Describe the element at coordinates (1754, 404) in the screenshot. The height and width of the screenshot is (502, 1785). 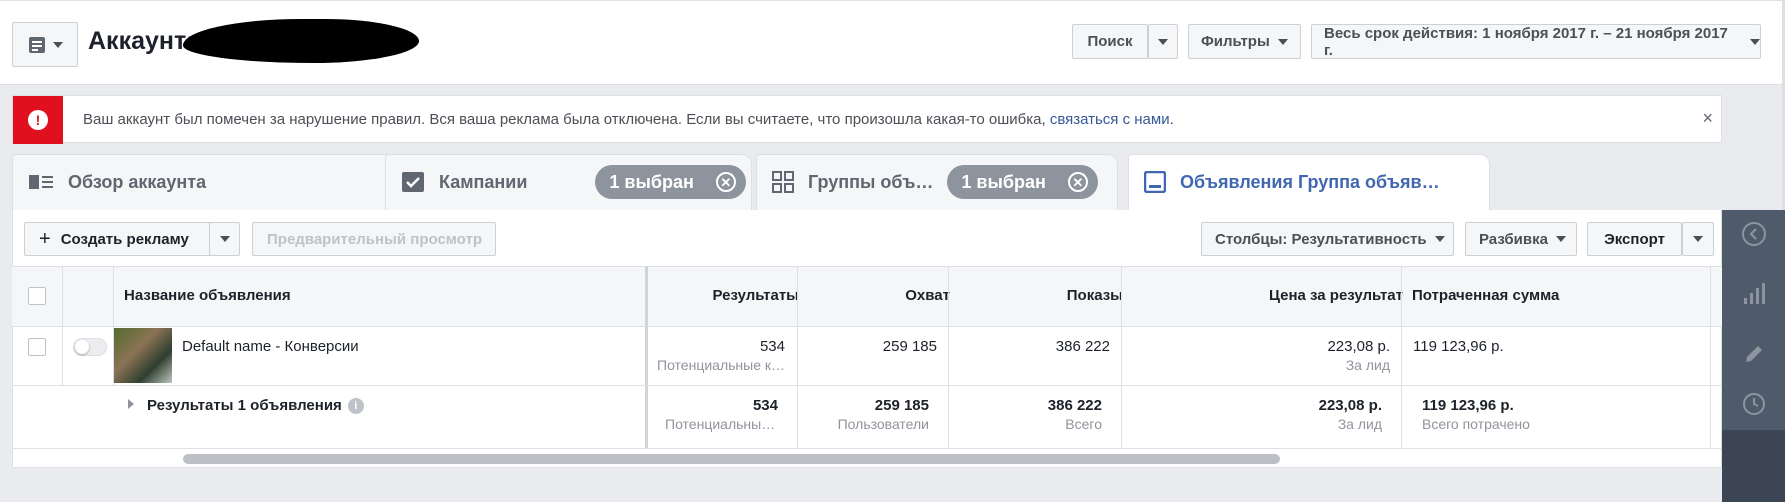
I see `clock-icon` at that location.